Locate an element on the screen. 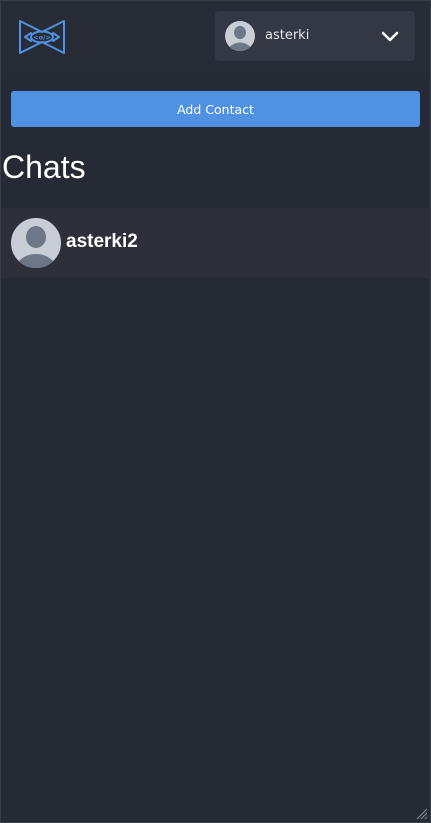  chats-heading: Chats is located at coordinates (44, 167).